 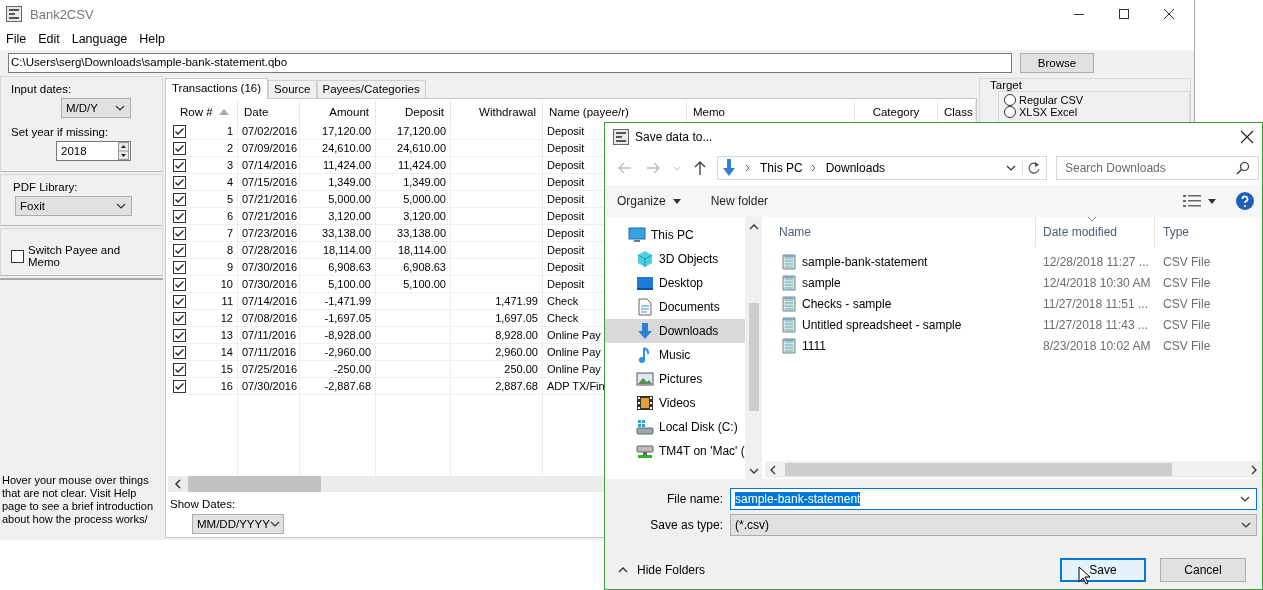 What do you see at coordinates (497, 112) in the screenshot?
I see `column-header: Withdrawal` at bounding box center [497, 112].